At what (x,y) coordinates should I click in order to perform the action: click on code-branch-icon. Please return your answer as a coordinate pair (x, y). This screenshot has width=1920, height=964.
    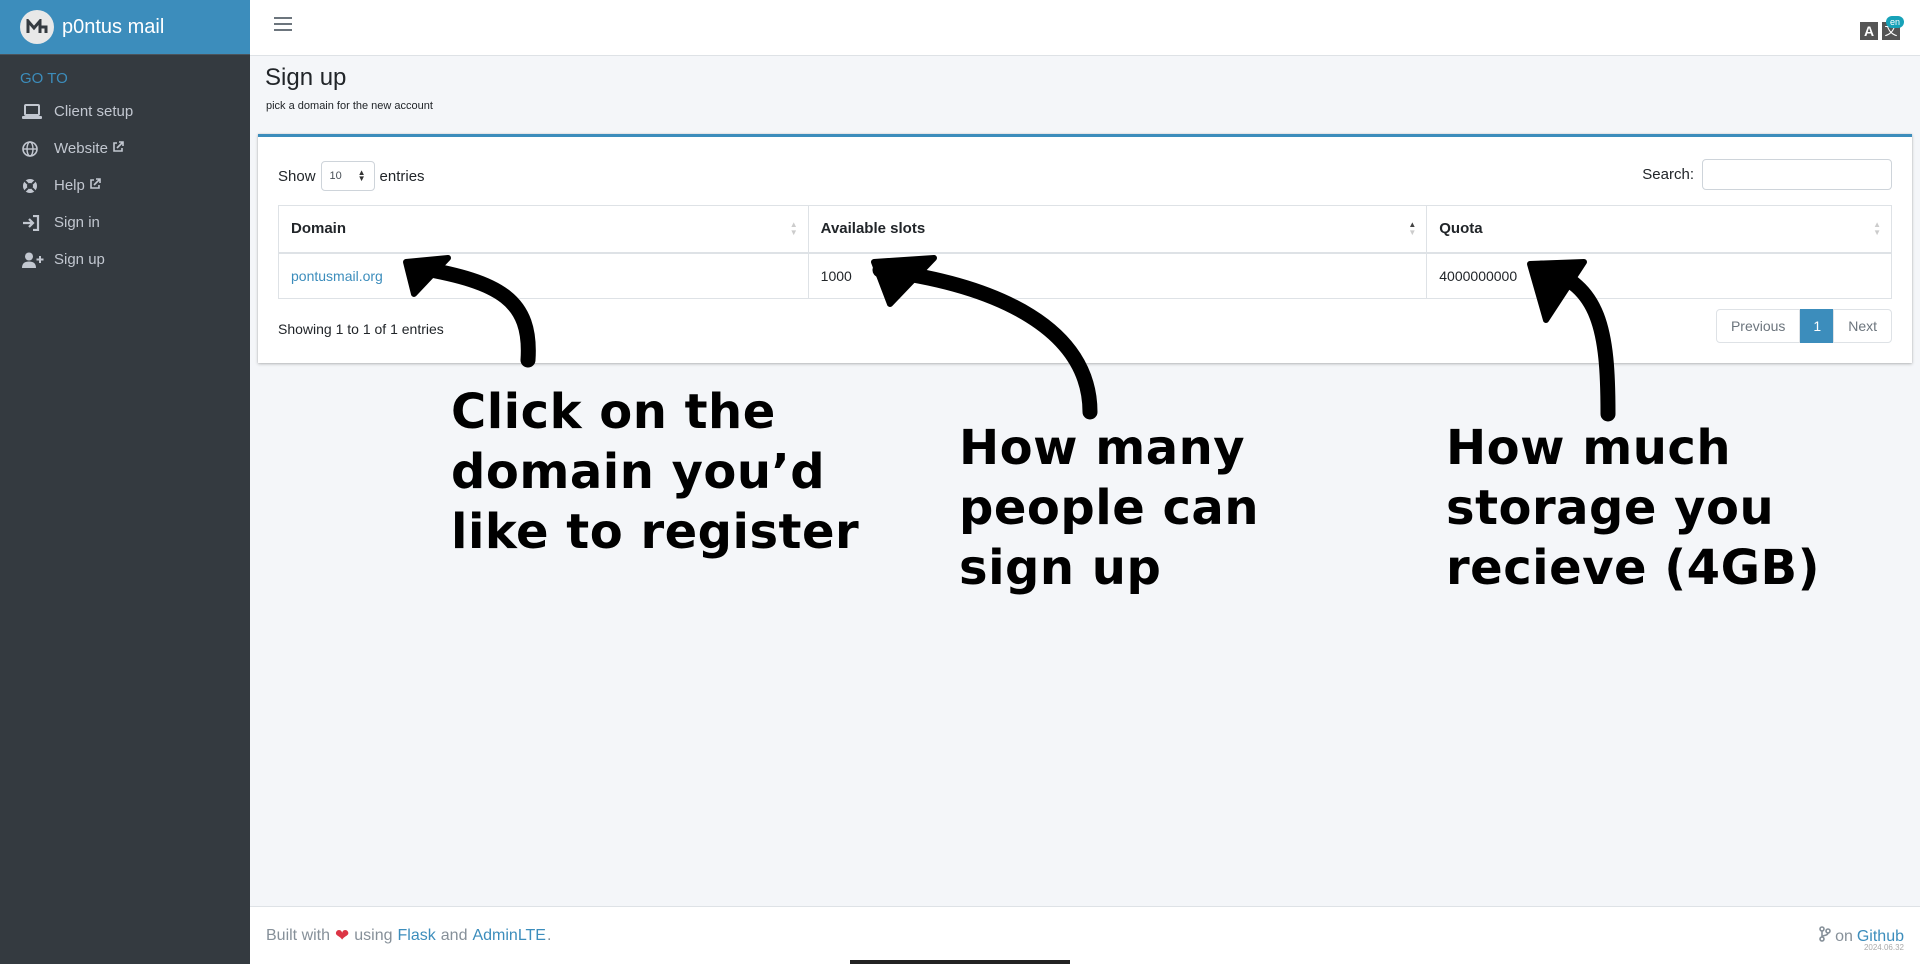
    Looking at the image, I should click on (1825, 936).